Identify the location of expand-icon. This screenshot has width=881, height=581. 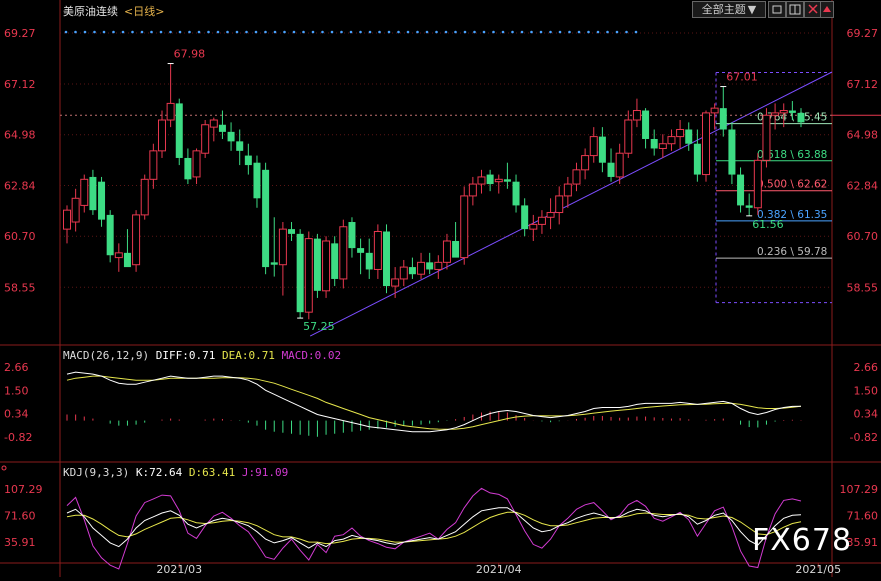
(827, 9).